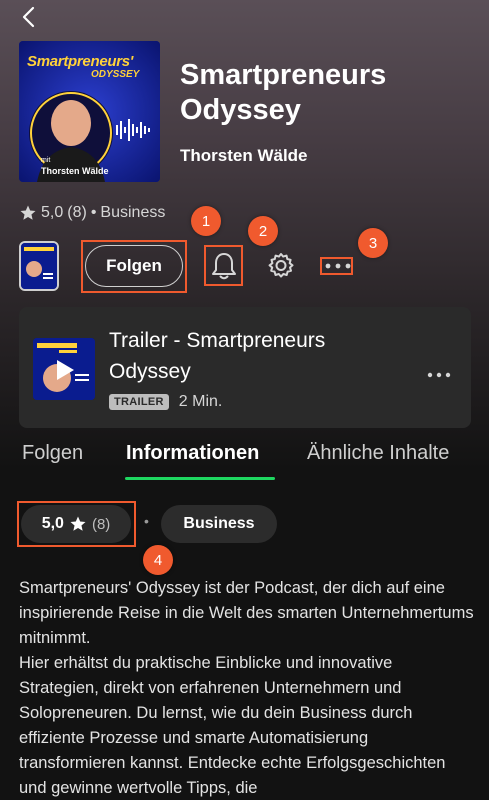 The image size is (489, 800). I want to click on callout-marker-2: 2, so click(263, 231).